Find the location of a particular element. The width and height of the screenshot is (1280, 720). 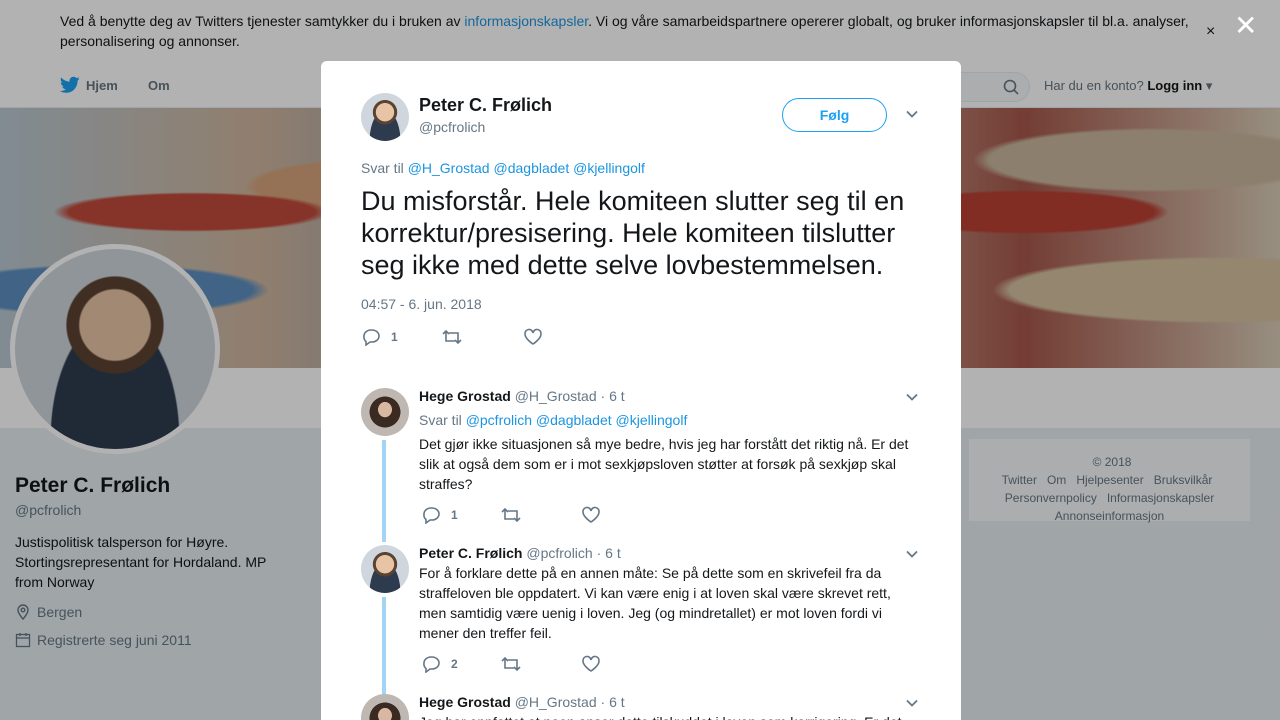

close-icon: ✕ is located at coordinates (1245, 26).